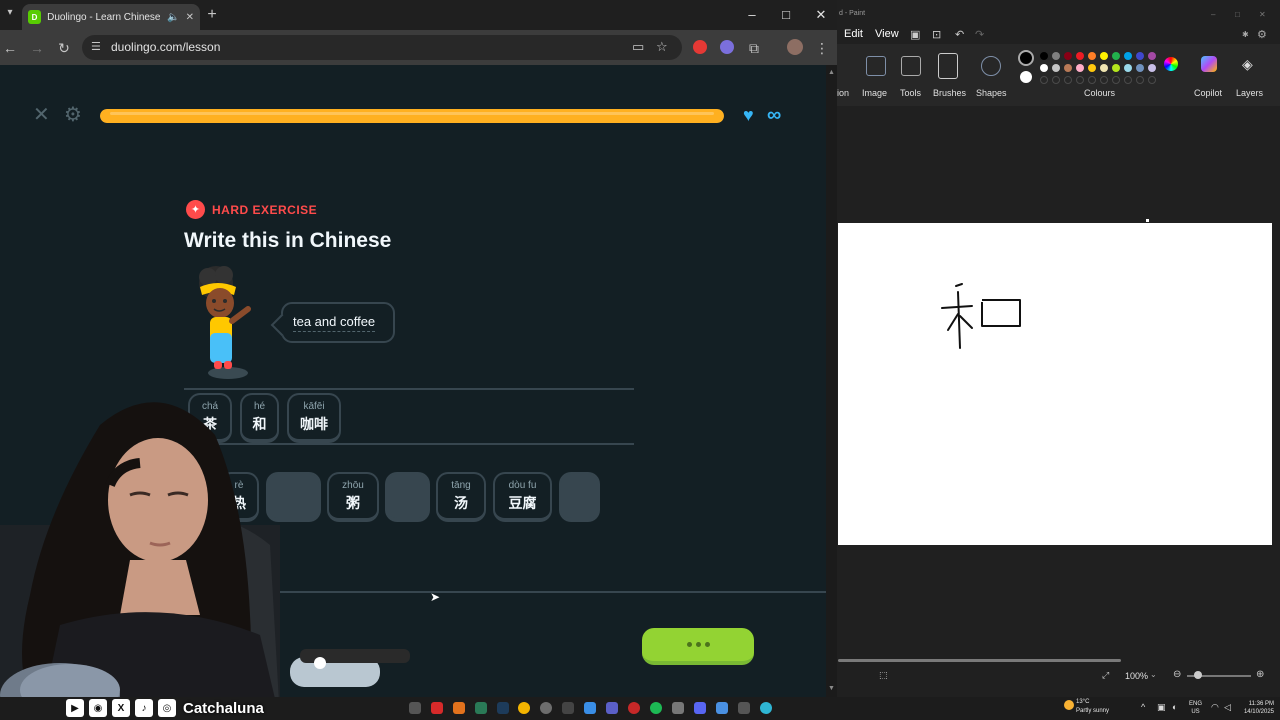 This screenshot has width=1280, height=720. Describe the element at coordinates (991, 93) in the screenshot. I see `ribbon-label-shapes: Shapes` at that location.